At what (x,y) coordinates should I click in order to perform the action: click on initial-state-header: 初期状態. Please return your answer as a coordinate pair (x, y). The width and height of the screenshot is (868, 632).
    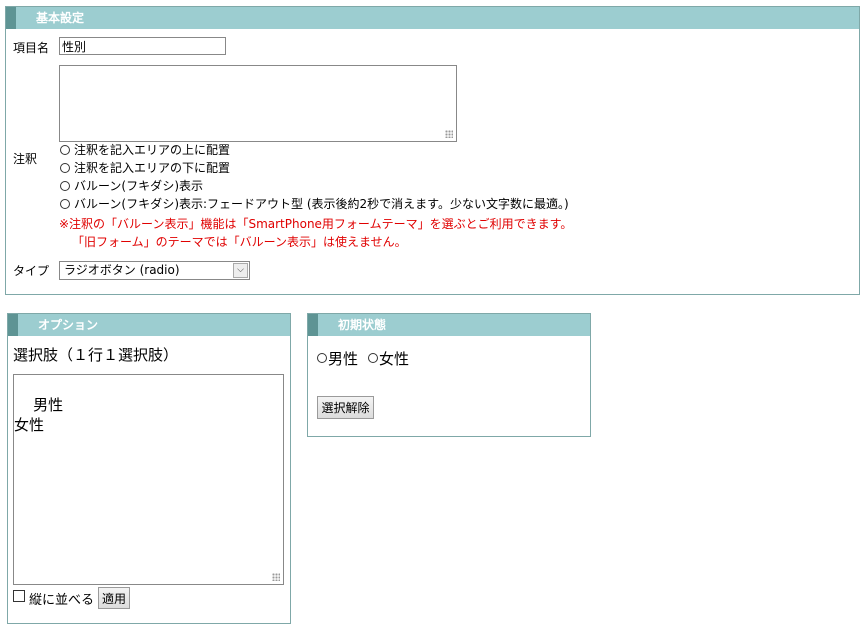
    Looking at the image, I should click on (449, 325).